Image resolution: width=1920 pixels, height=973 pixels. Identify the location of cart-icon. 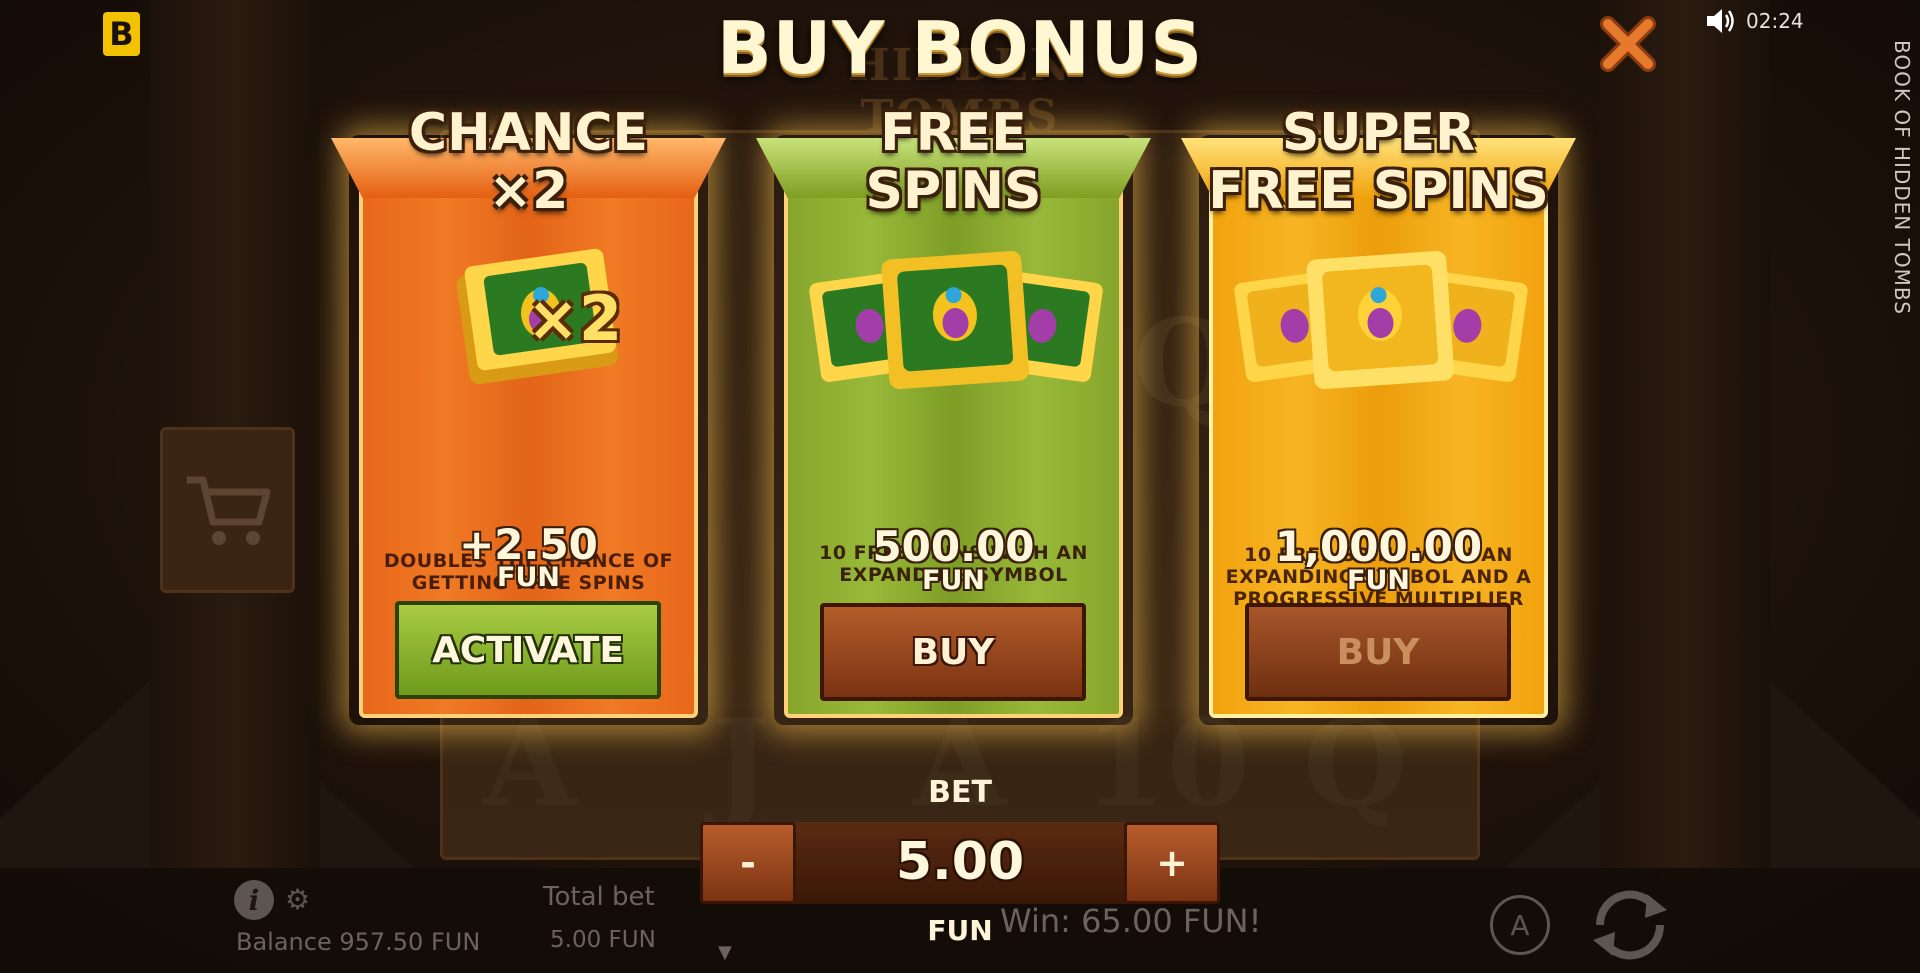
(228, 510).